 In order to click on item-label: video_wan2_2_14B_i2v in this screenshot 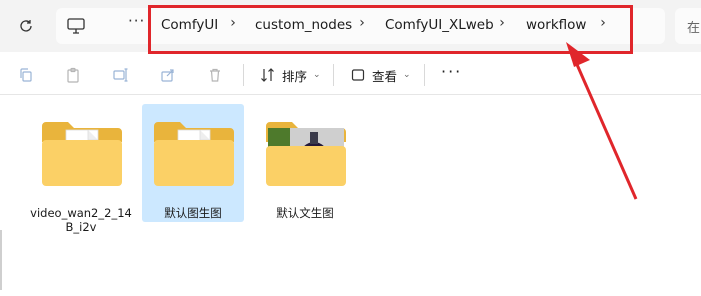, I will do `click(81, 220)`.